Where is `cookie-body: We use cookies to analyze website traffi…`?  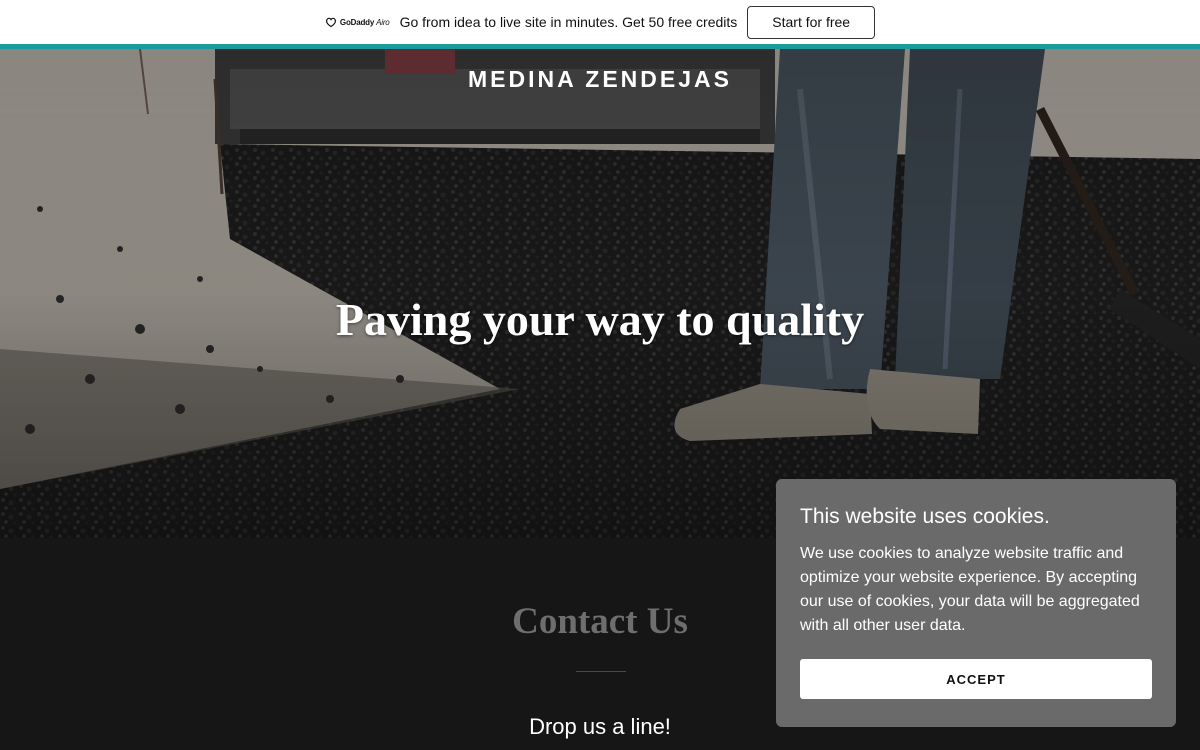
cookie-body: We use cookies to analyze website traffi… is located at coordinates (970, 589).